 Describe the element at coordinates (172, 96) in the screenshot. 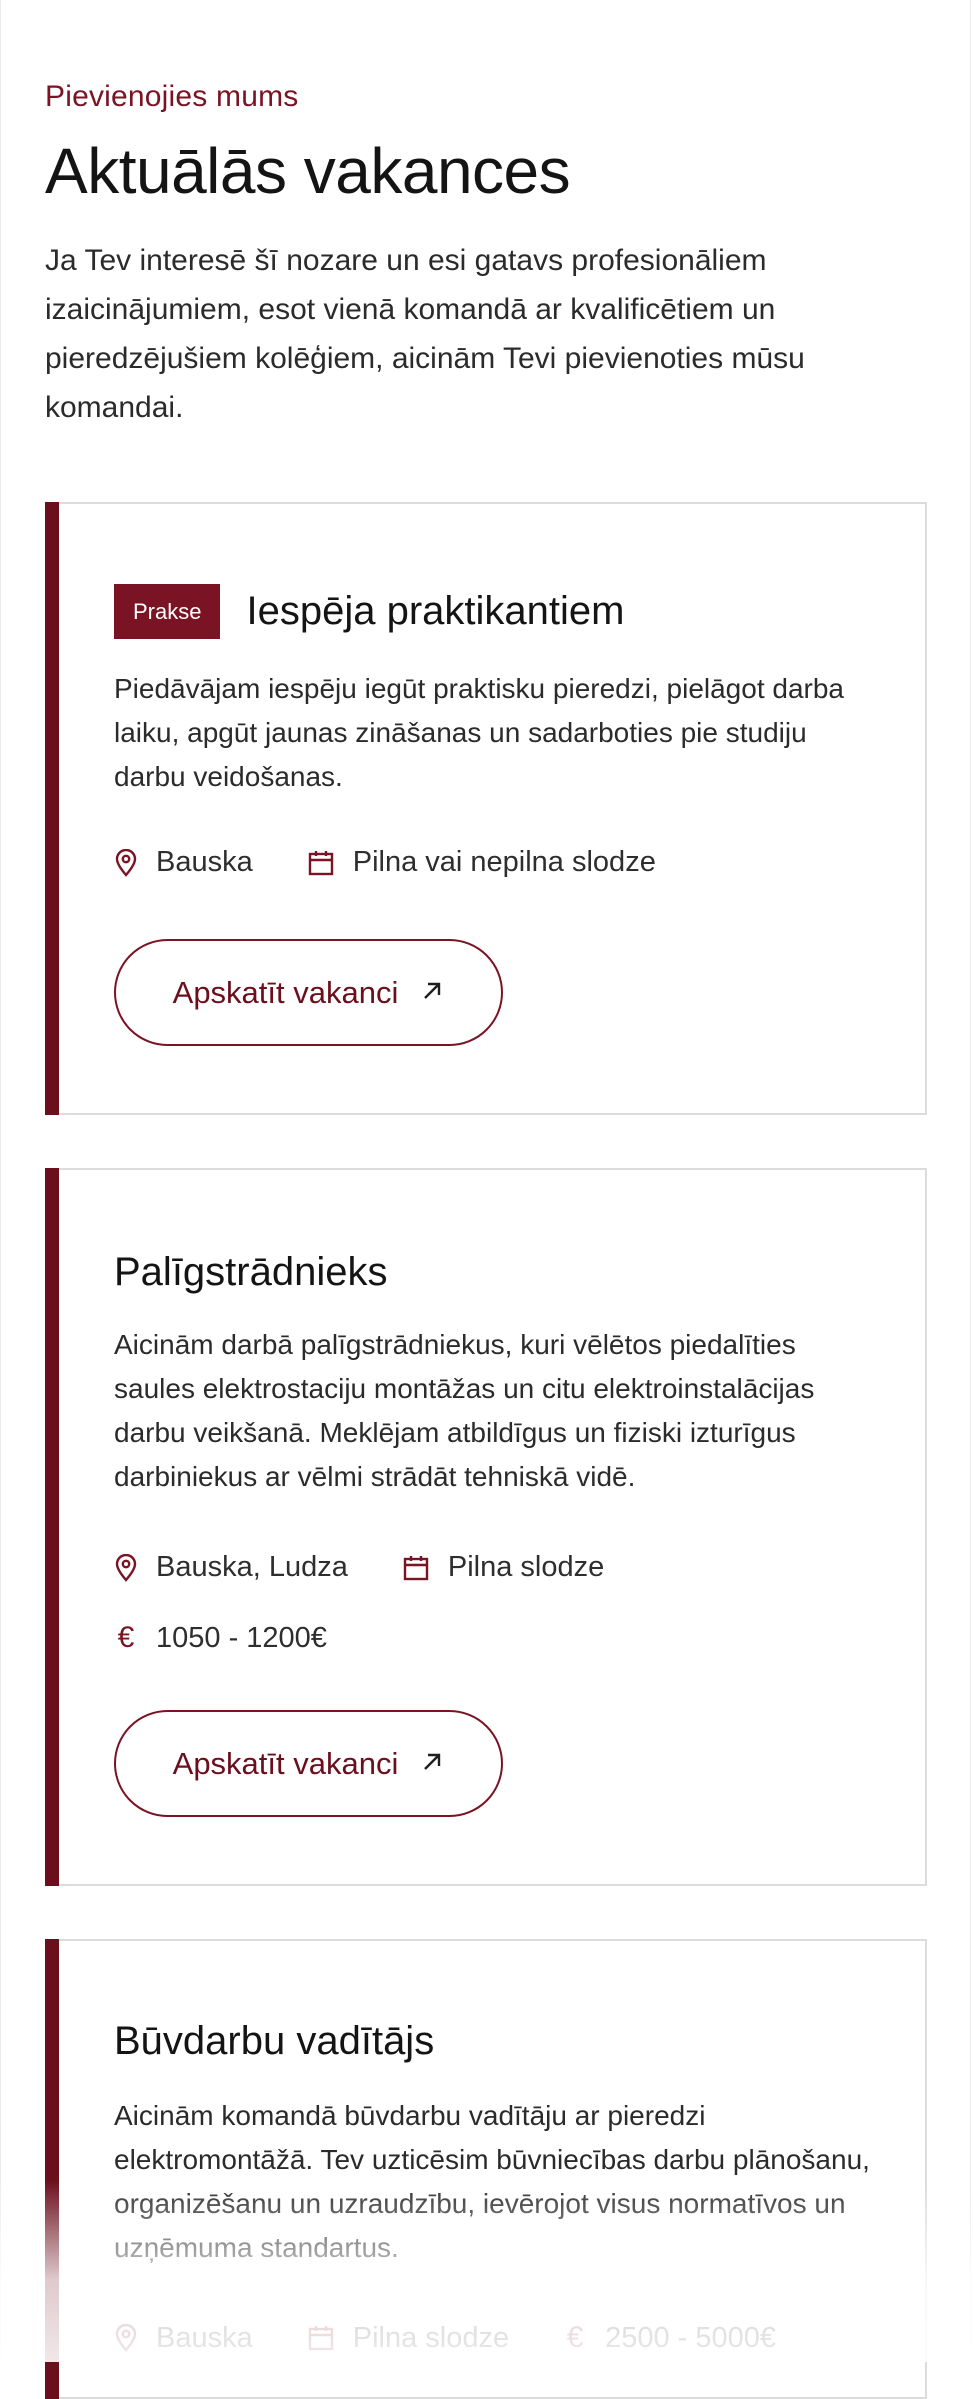

I see `section-eyebrow: Pievienojies mums` at that location.